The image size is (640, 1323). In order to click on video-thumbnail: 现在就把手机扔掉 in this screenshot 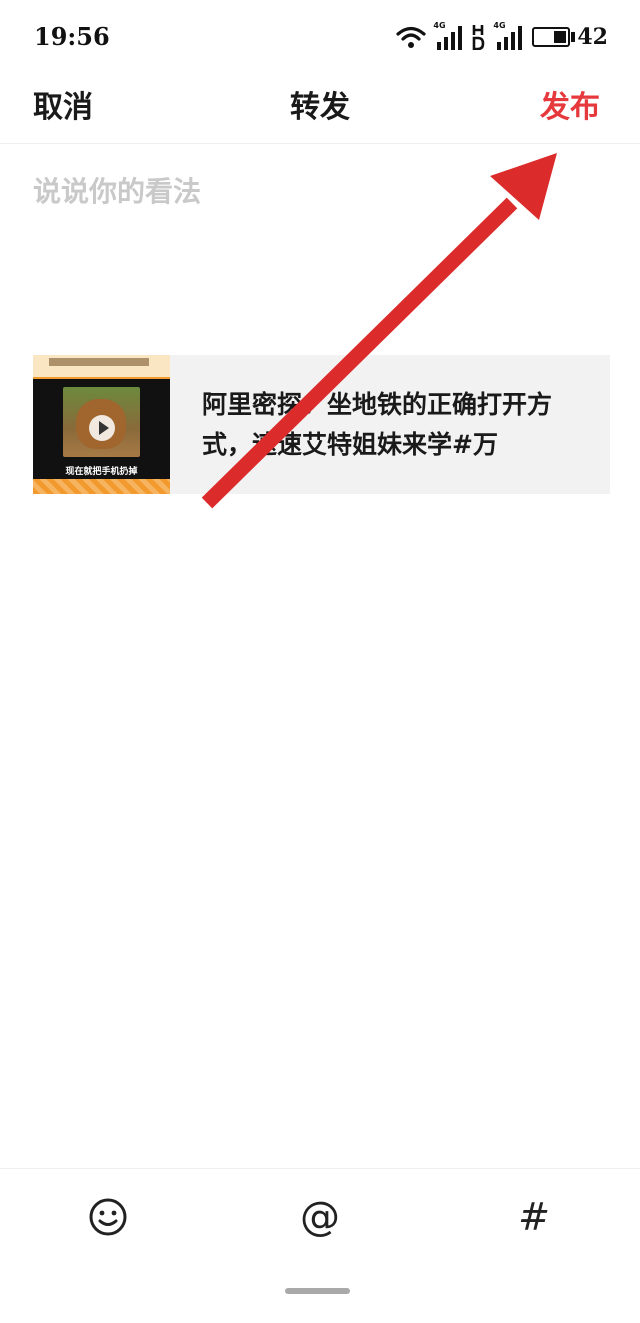, I will do `click(101, 424)`.